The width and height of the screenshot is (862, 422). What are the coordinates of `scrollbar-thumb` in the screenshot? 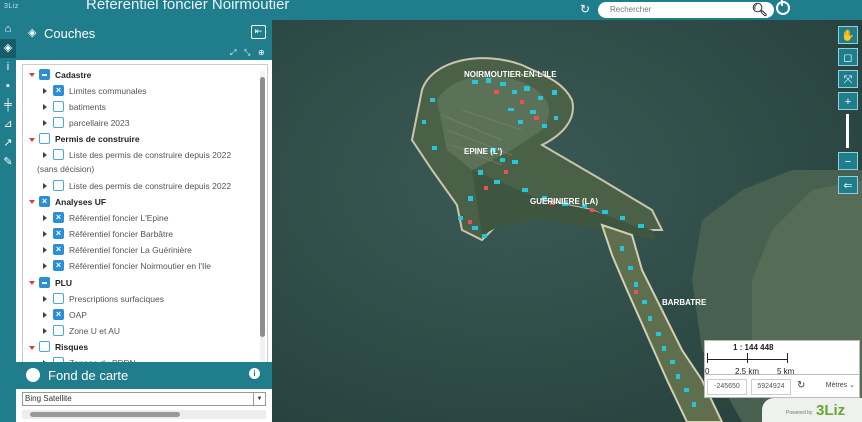 It's located at (262, 207).